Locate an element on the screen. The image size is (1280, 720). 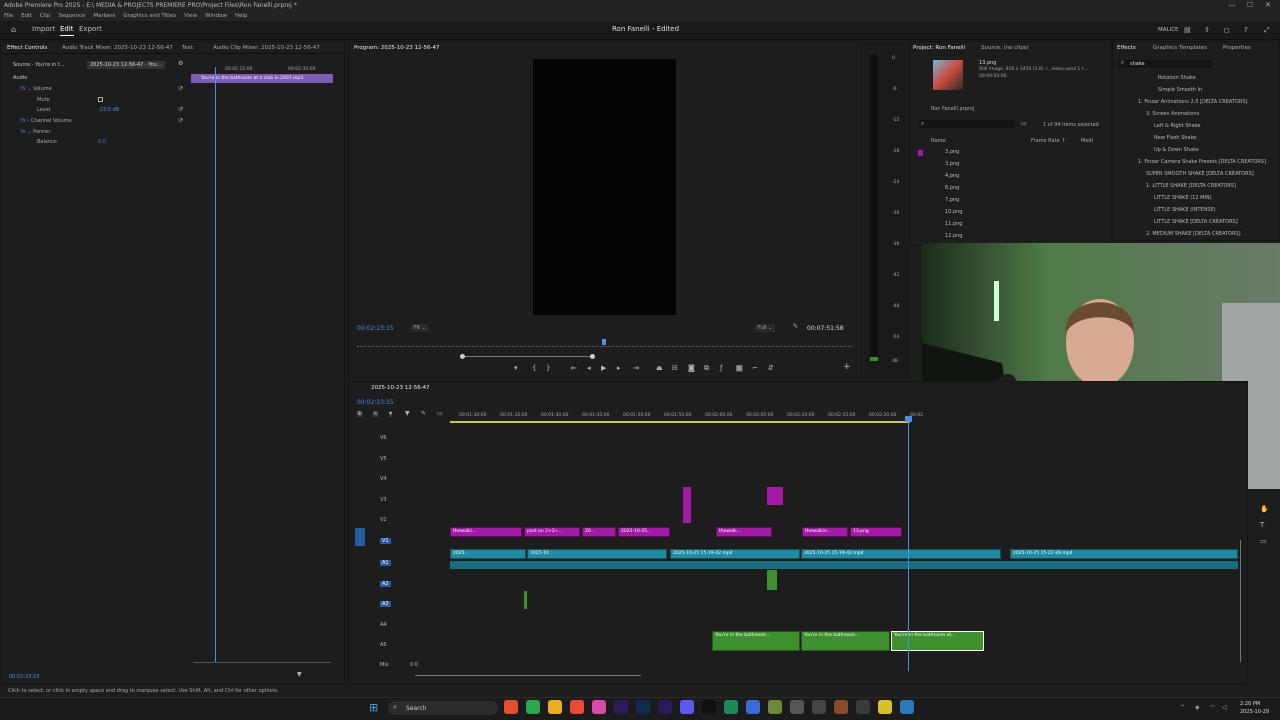
go-to-in-icon: ⇤ is located at coordinates (574, 368).